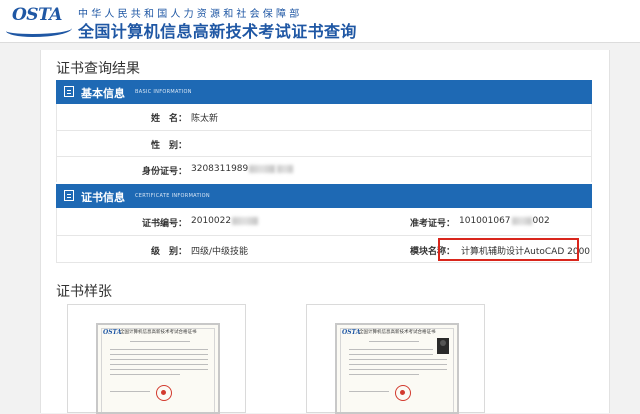  Describe the element at coordinates (164, 224) in the screenshot. I see `cert-number-label: 证书编号：` at that location.